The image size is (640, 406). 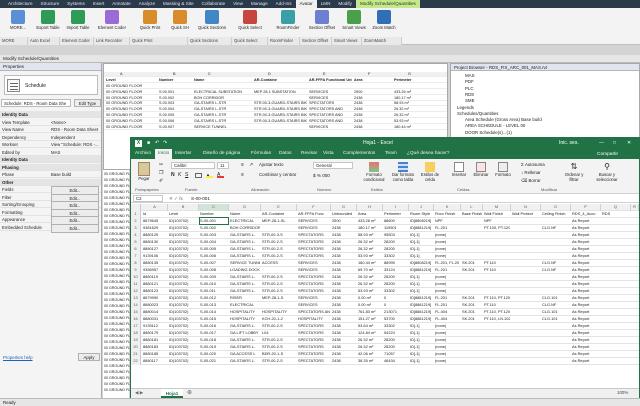 What do you see at coordinates (384, 20) in the screenshot?
I see `ribbon-button-zoom-match: Zoom Match` at bounding box center [384, 20].